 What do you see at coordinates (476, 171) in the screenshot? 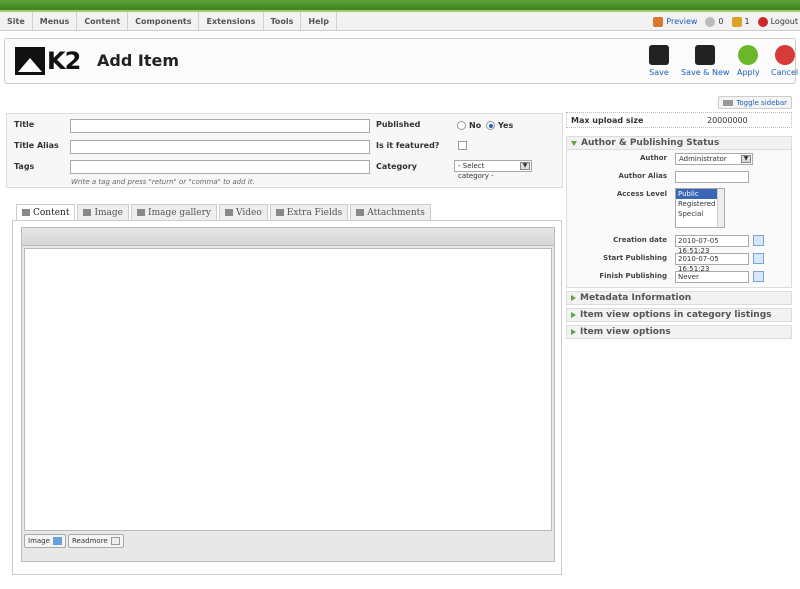
I see `category-value: - Select category -` at bounding box center [476, 171].